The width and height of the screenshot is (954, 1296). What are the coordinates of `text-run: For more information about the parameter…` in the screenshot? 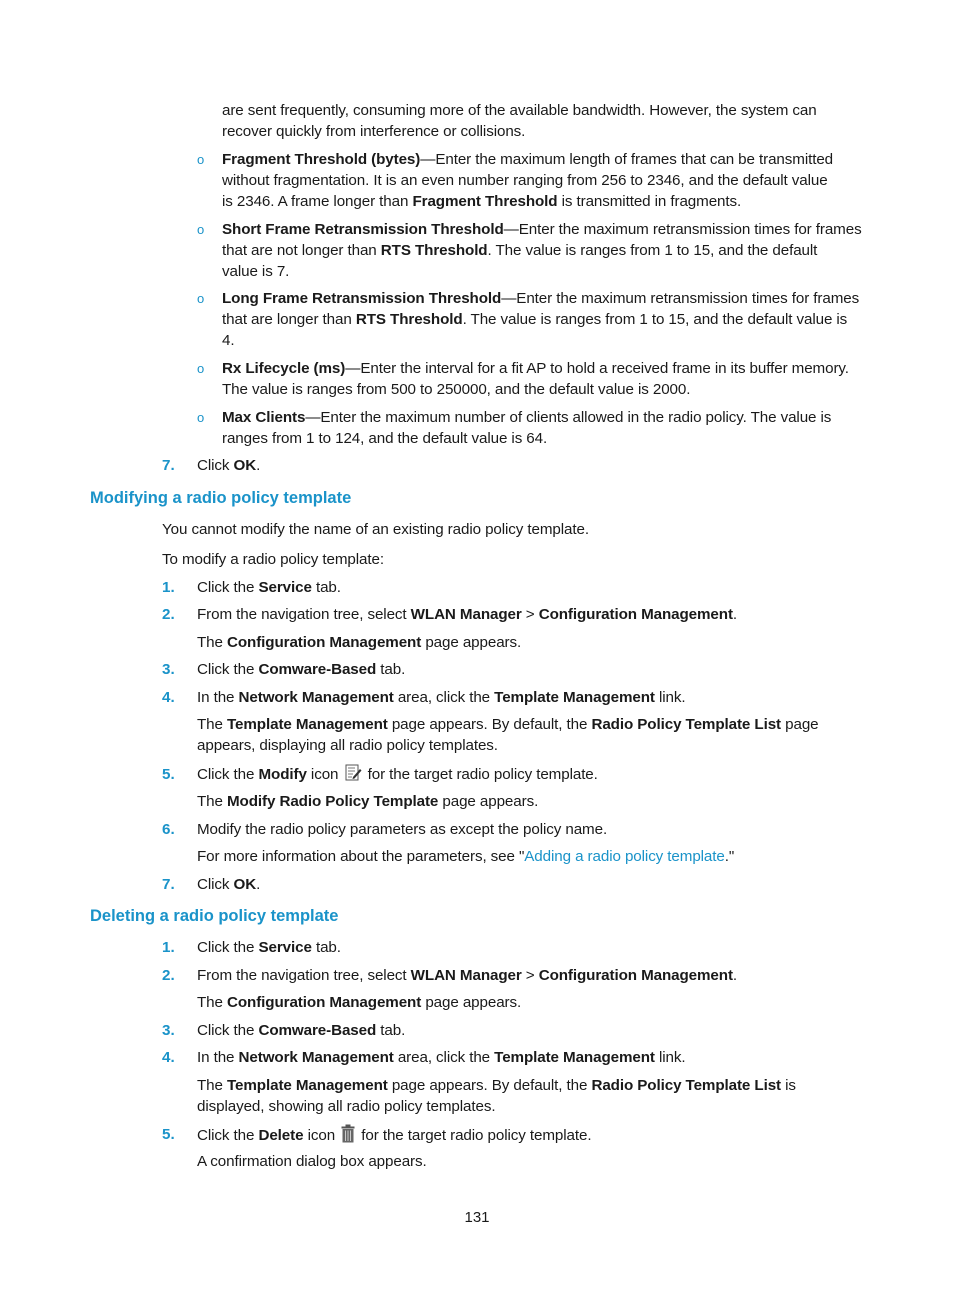 It's located at (361, 856).